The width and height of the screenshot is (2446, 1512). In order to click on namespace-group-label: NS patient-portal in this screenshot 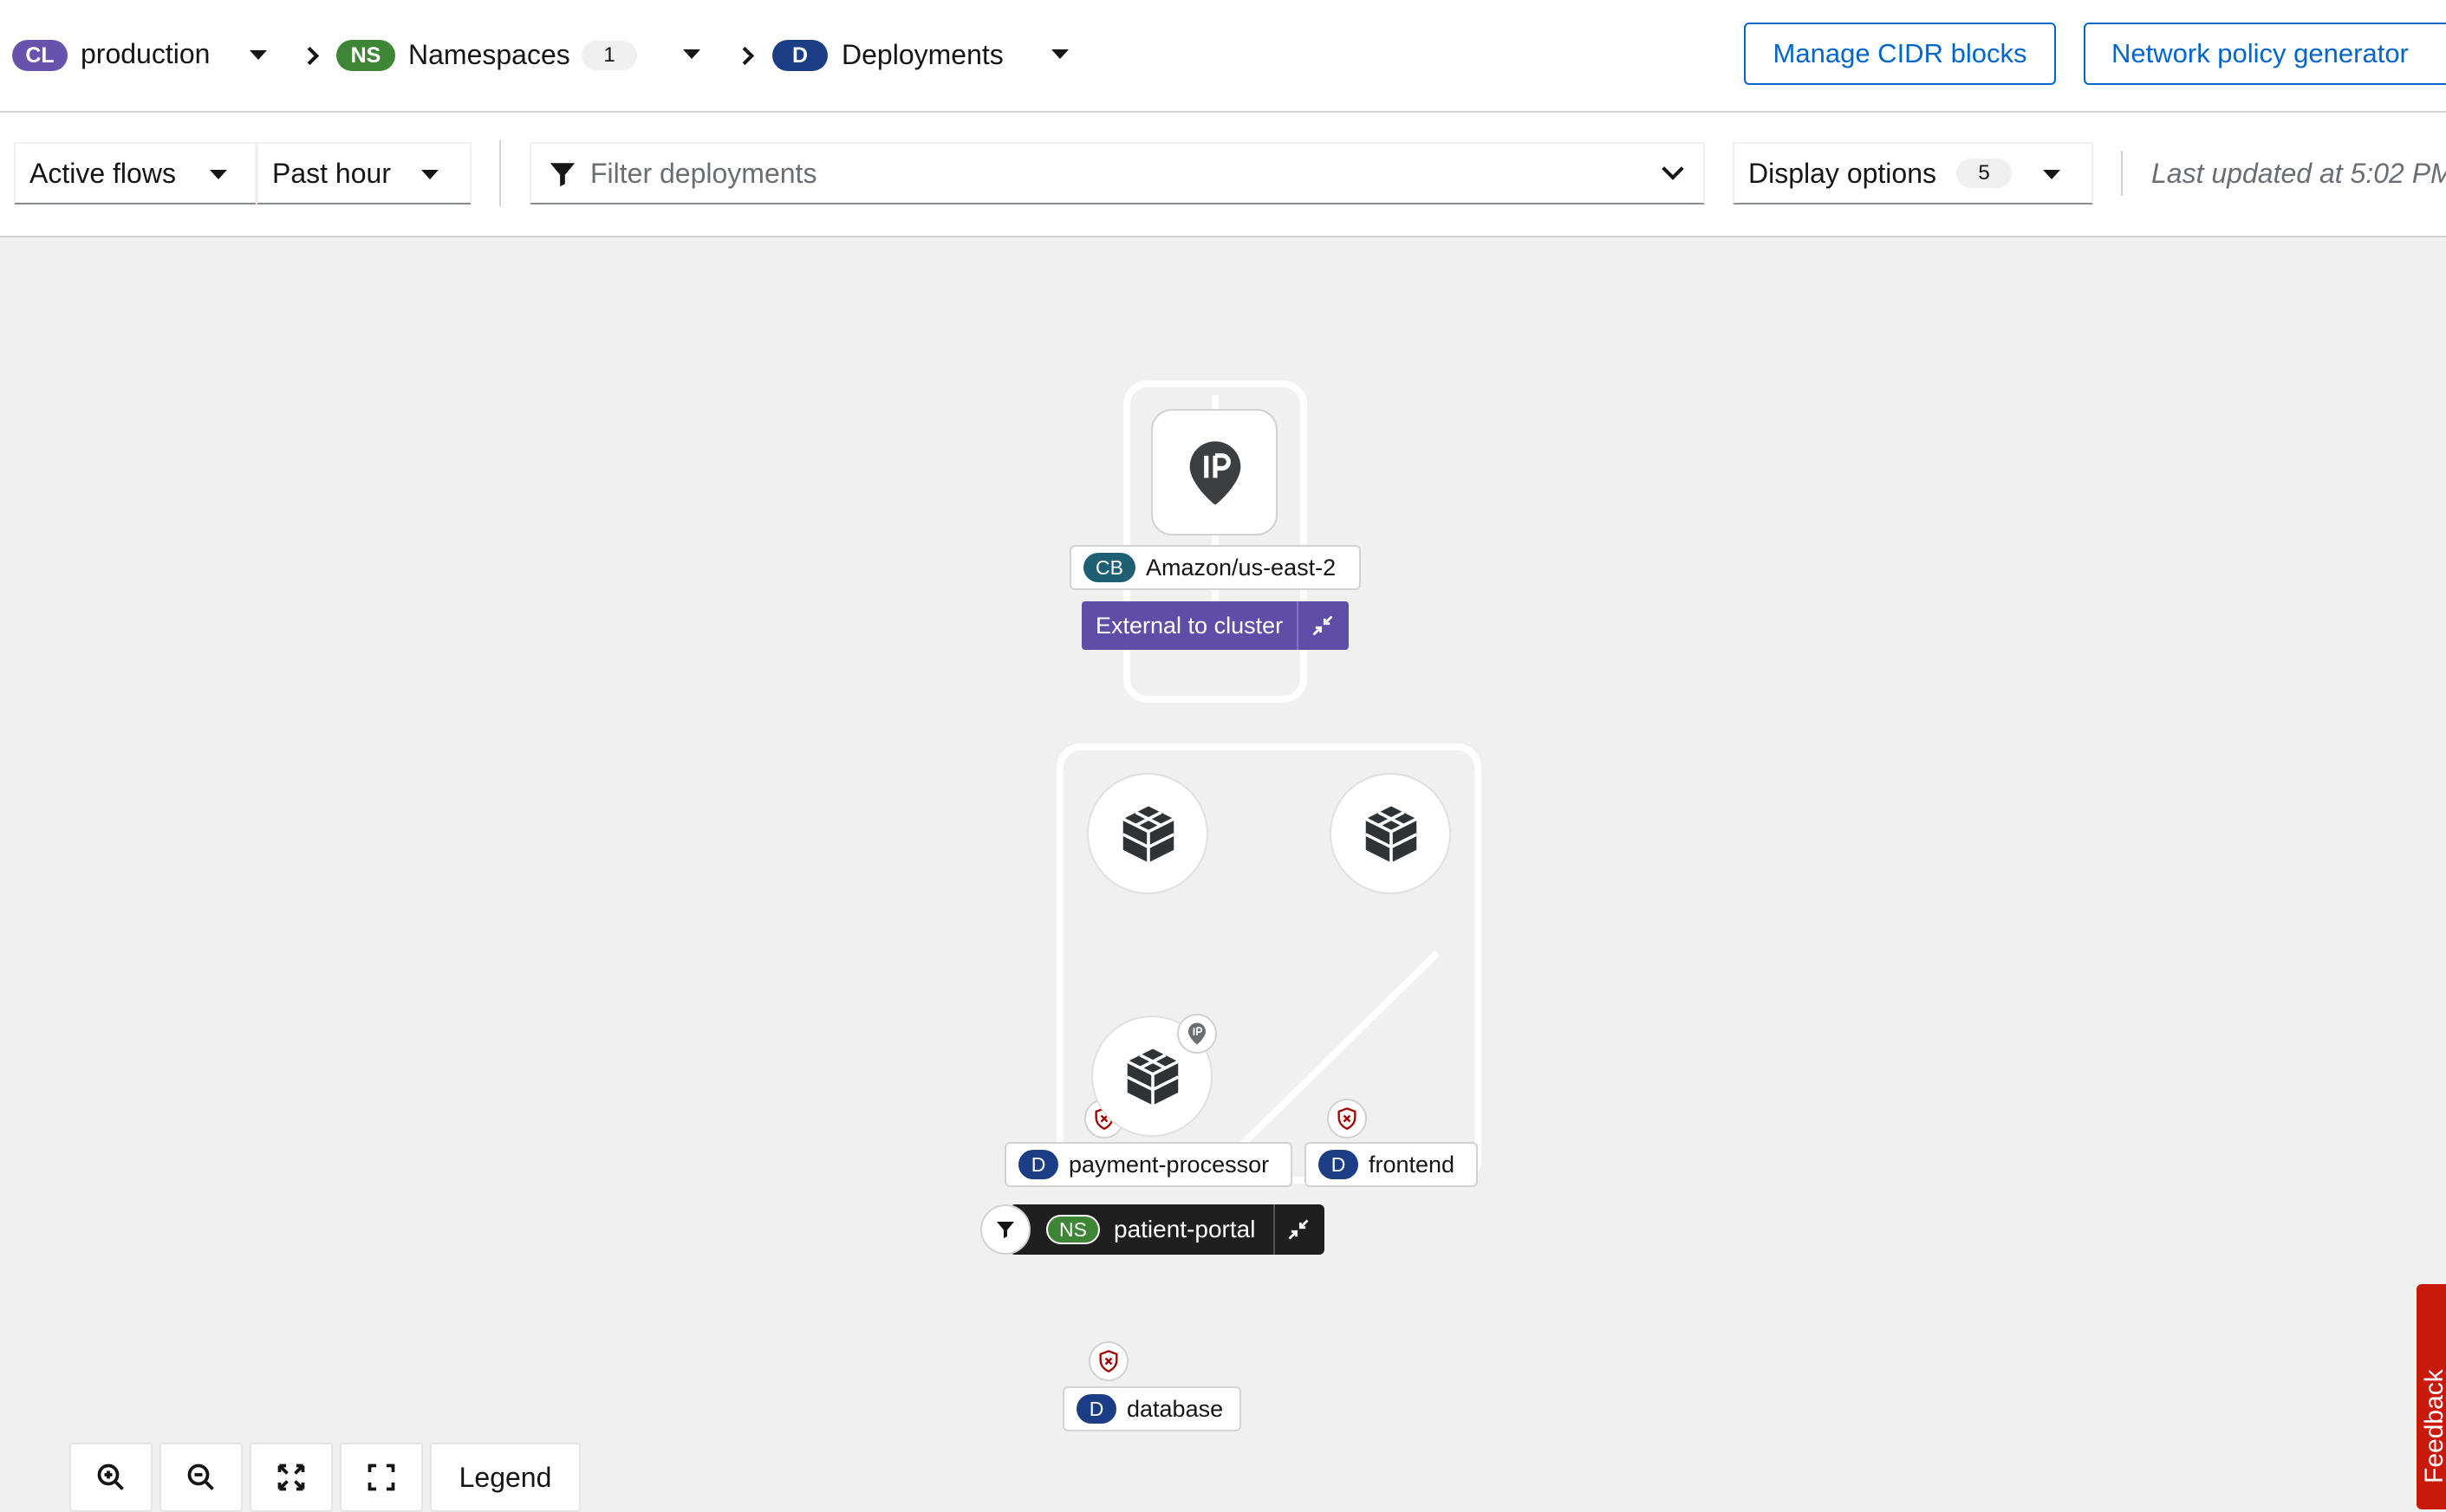, I will do `click(1152, 1229)`.